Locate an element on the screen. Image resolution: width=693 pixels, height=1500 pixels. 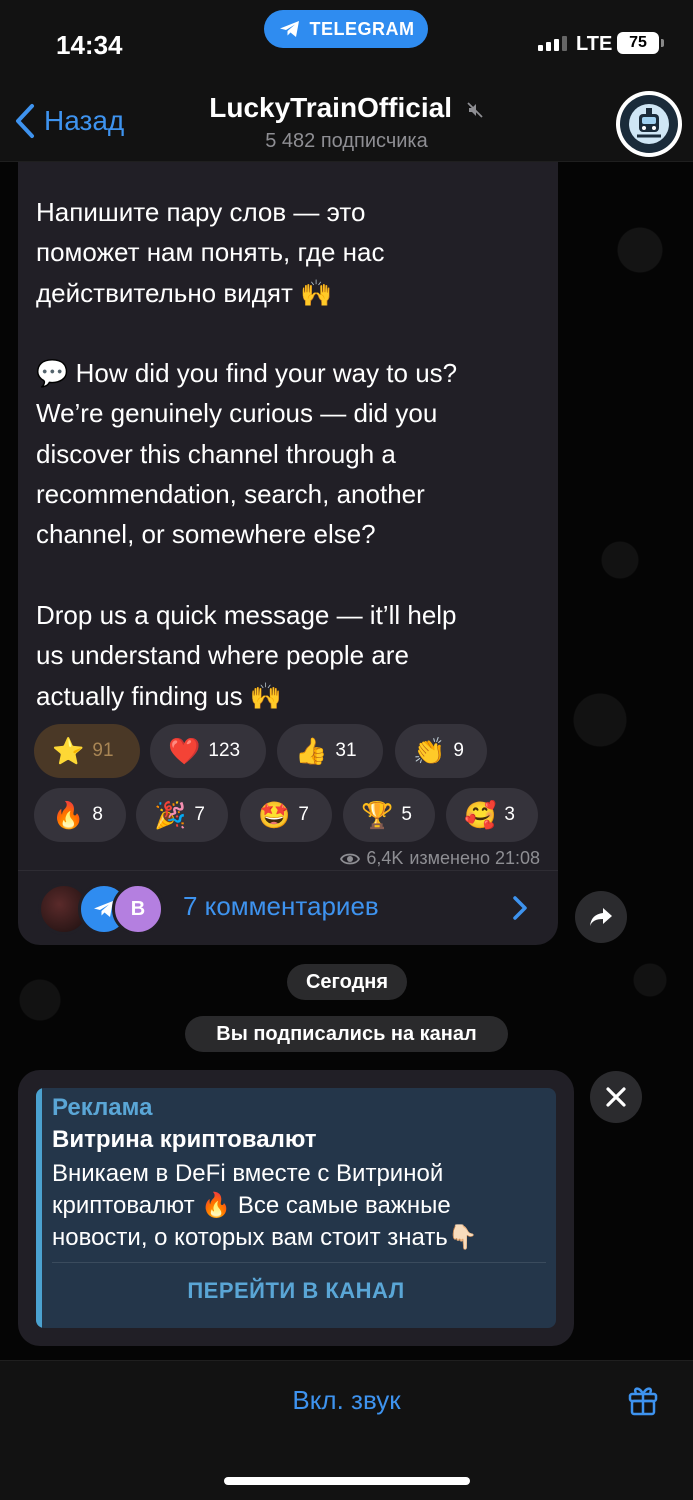
text-line: Напишите пару слов — это is located at coordinates (201, 212).